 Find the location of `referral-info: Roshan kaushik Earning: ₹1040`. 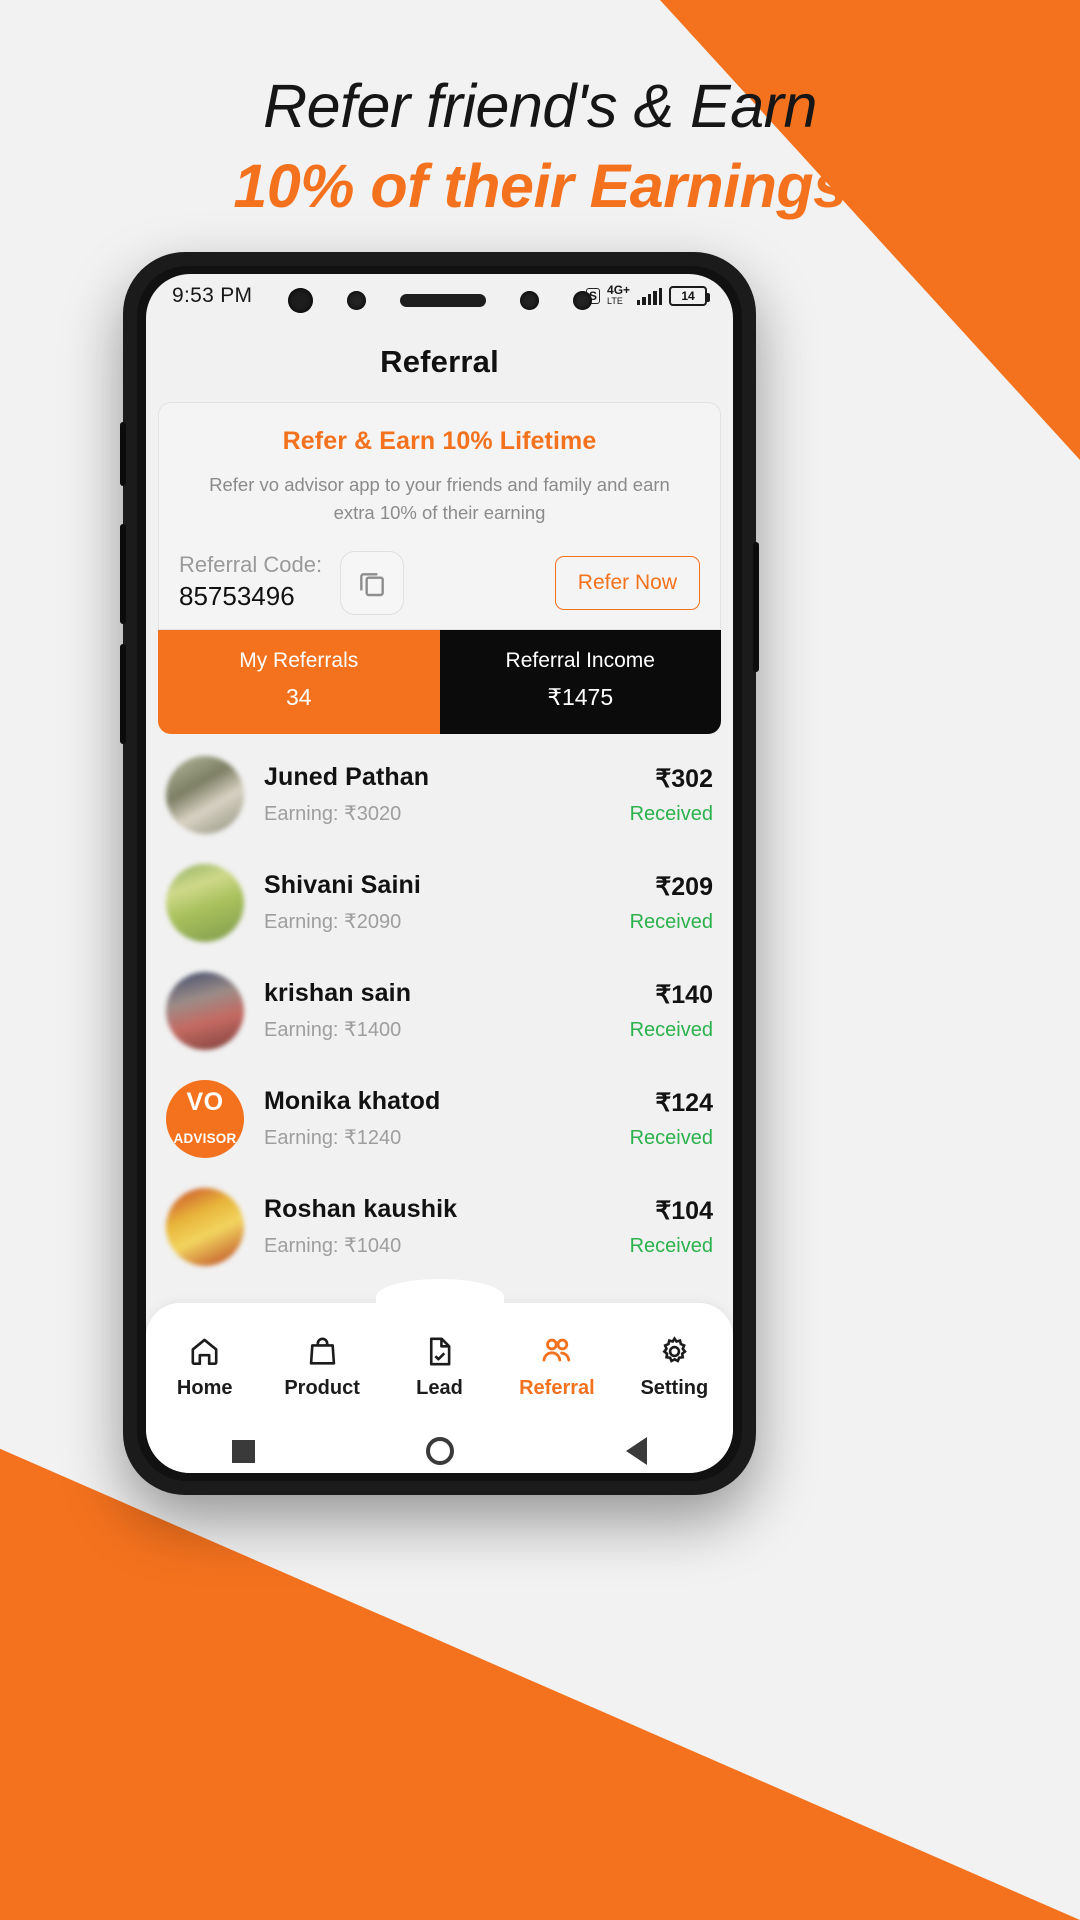

referral-info: Roshan kaushik Earning: ₹1040 is located at coordinates (437, 1226).